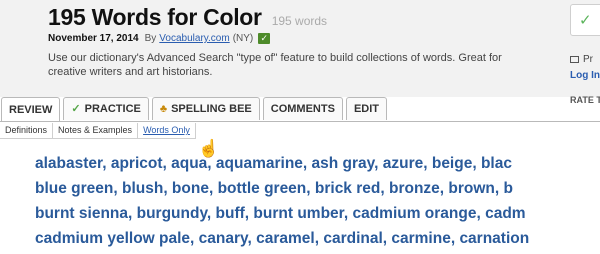 This screenshot has width=600, height=254. What do you see at coordinates (264, 38) in the screenshot?
I see `verified-check-icon: ✓` at bounding box center [264, 38].